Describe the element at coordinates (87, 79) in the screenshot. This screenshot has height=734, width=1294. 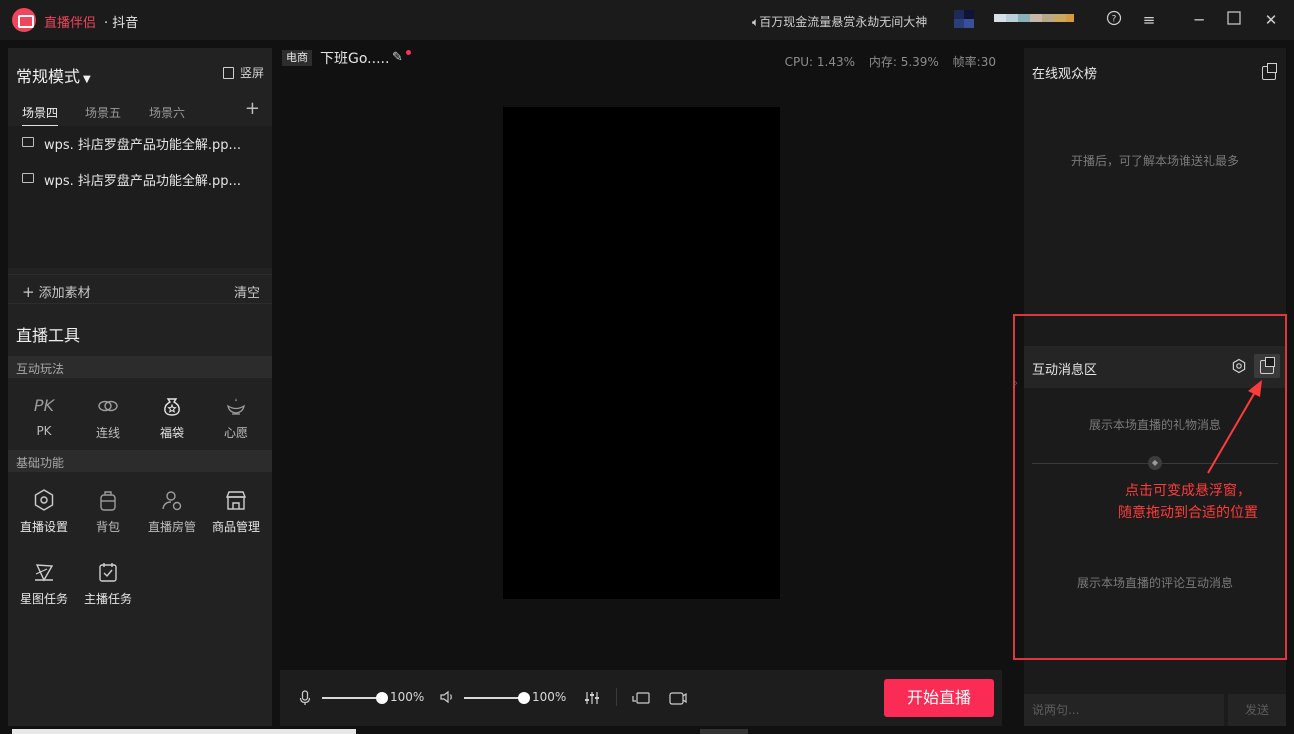
I see `caret-down-icon: ▼` at that location.